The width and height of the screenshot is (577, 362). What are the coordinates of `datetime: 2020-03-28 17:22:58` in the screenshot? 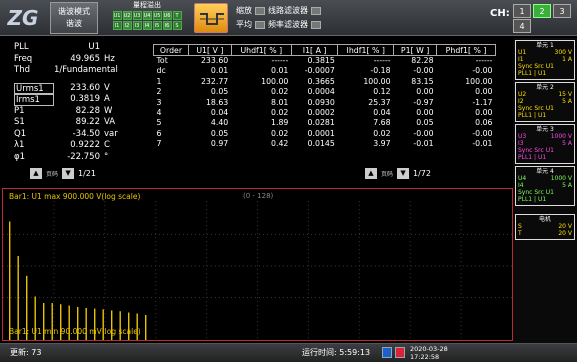 It's located at (429, 353).